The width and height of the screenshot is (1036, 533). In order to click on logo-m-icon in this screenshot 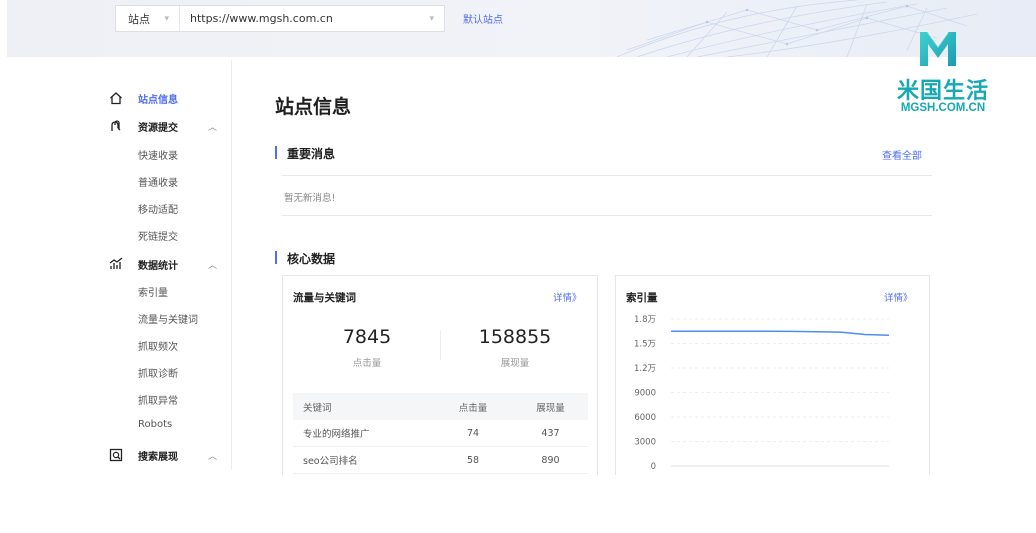, I will do `click(938, 48)`.